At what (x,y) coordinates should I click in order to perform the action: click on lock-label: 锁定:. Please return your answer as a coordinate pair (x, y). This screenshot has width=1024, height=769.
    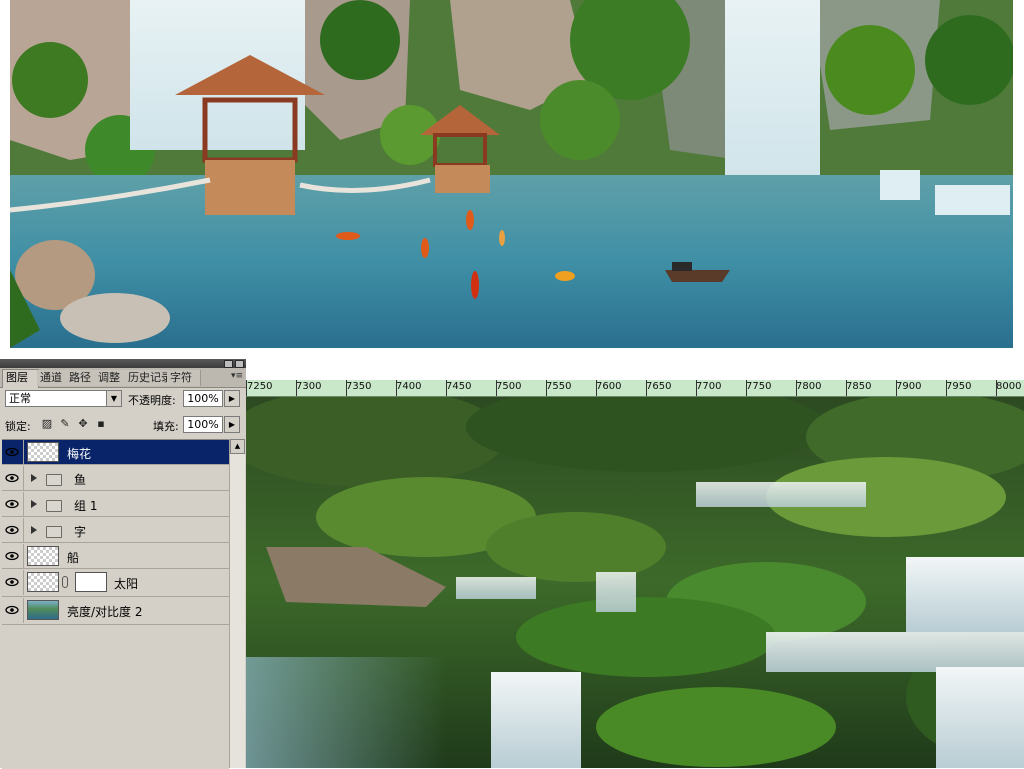
    Looking at the image, I should click on (18, 426).